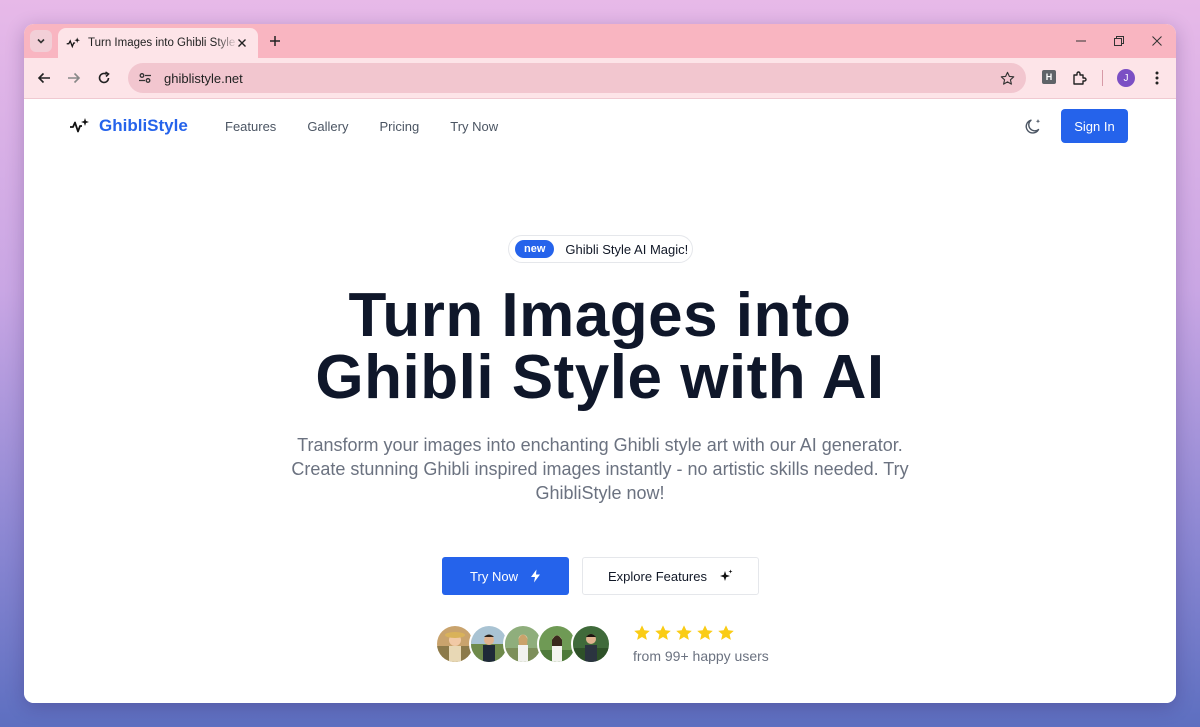  I want to click on back-button, so click(44, 78).